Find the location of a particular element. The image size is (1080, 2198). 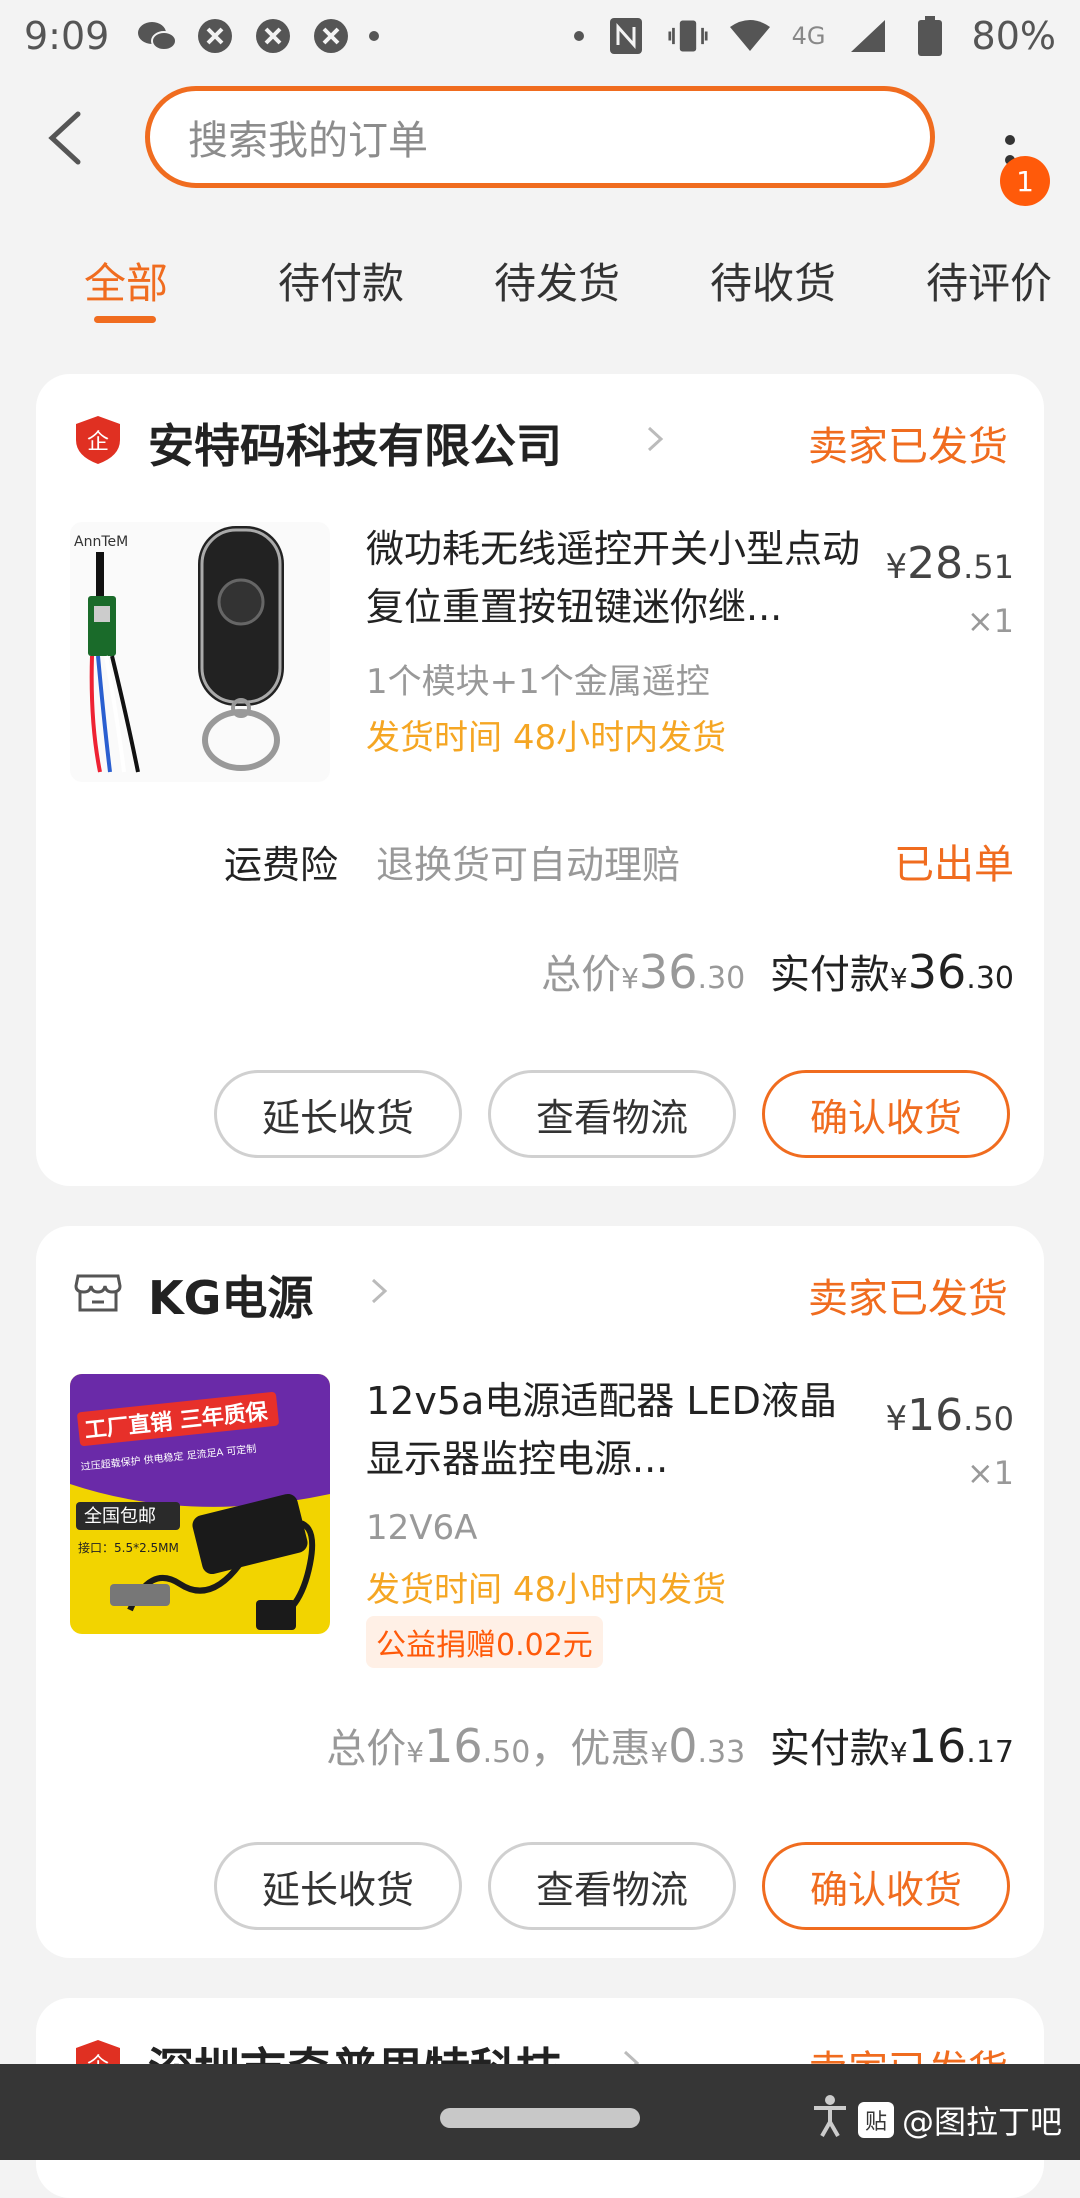

status-time: 9:09 is located at coordinates (67, 36).